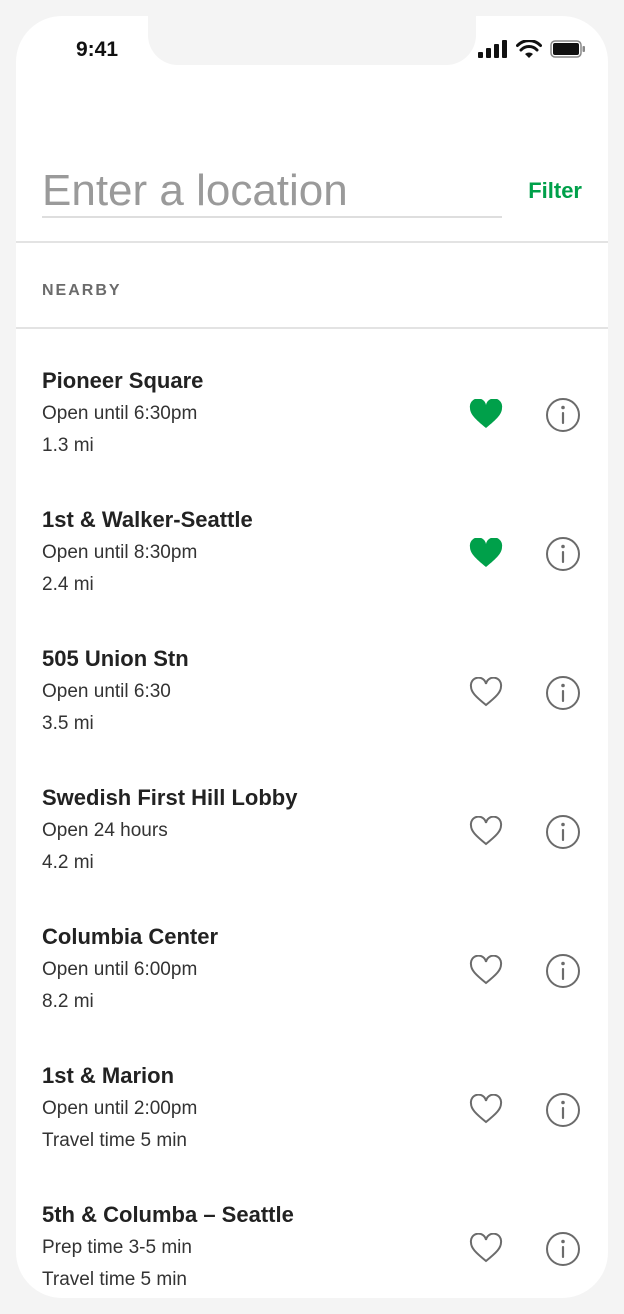 This screenshot has width=624, height=1314. I want to click on store-distance: 3.5 mi, so click(68, 723).